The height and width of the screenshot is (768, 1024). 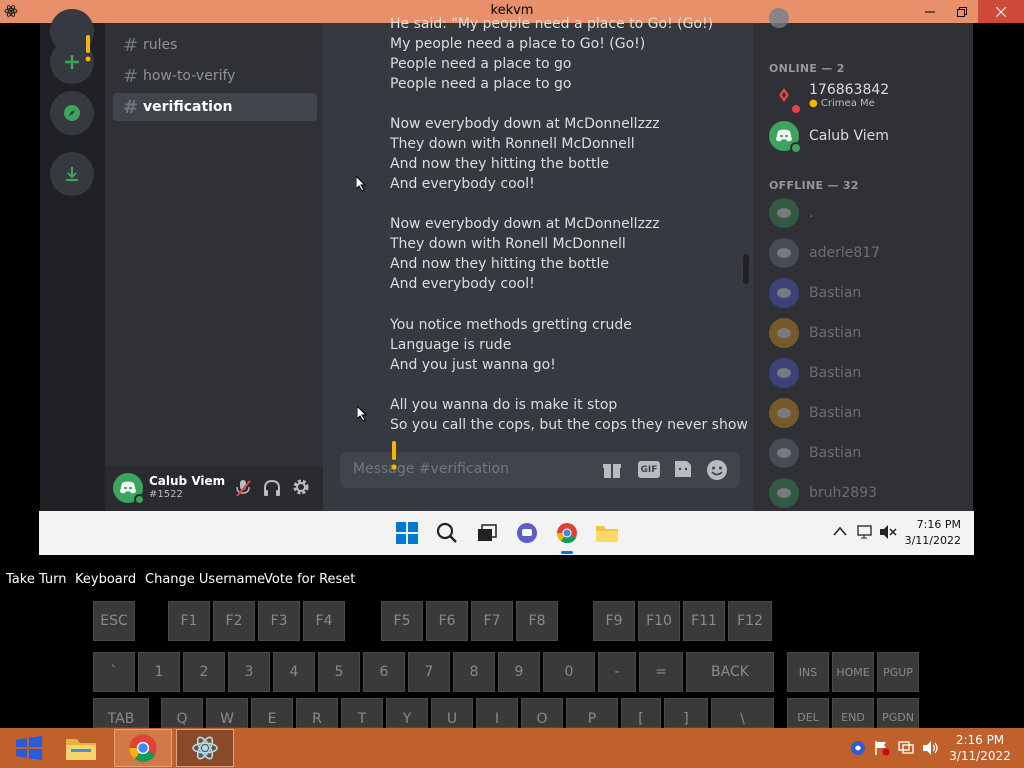 I want to click on settings-gear-icon, so click(x=301, y=487).